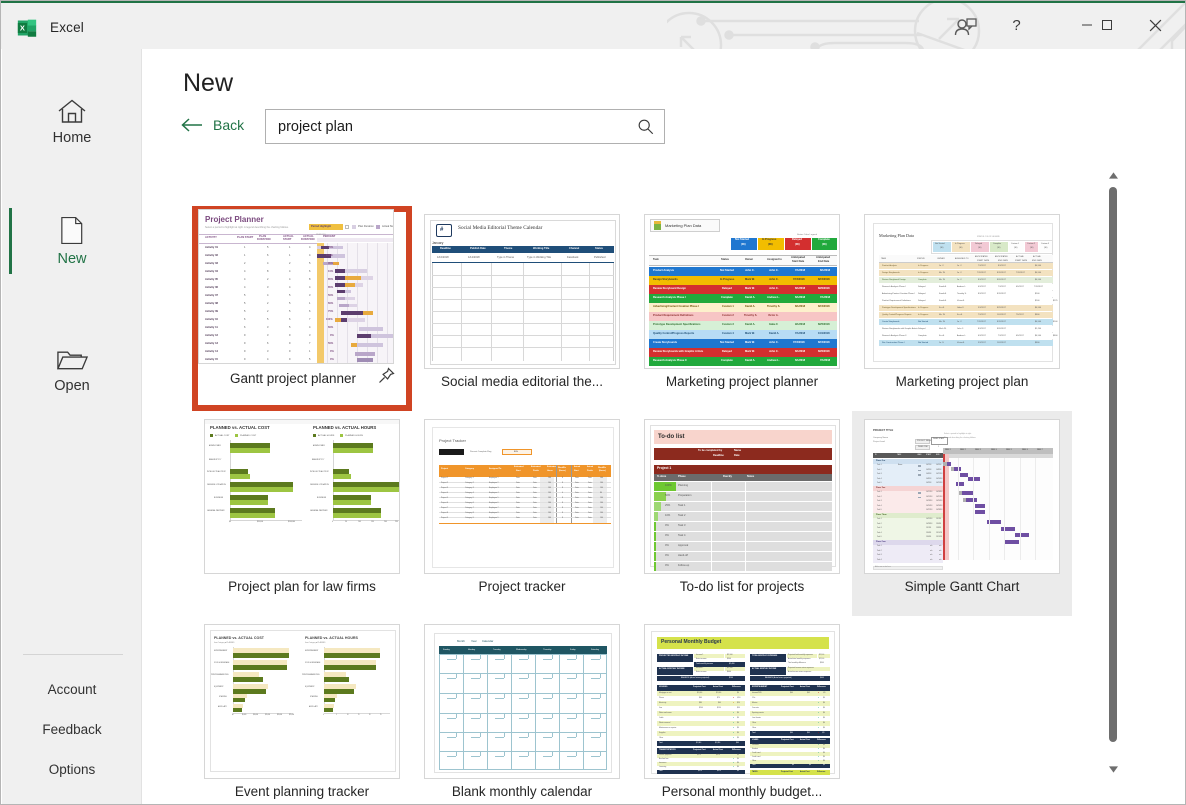 This screenshot has height=805, width=1186. Describe the element at coordinates (962, 381) in the screenshot. I see `template-label: Marketing project plan` at that location.